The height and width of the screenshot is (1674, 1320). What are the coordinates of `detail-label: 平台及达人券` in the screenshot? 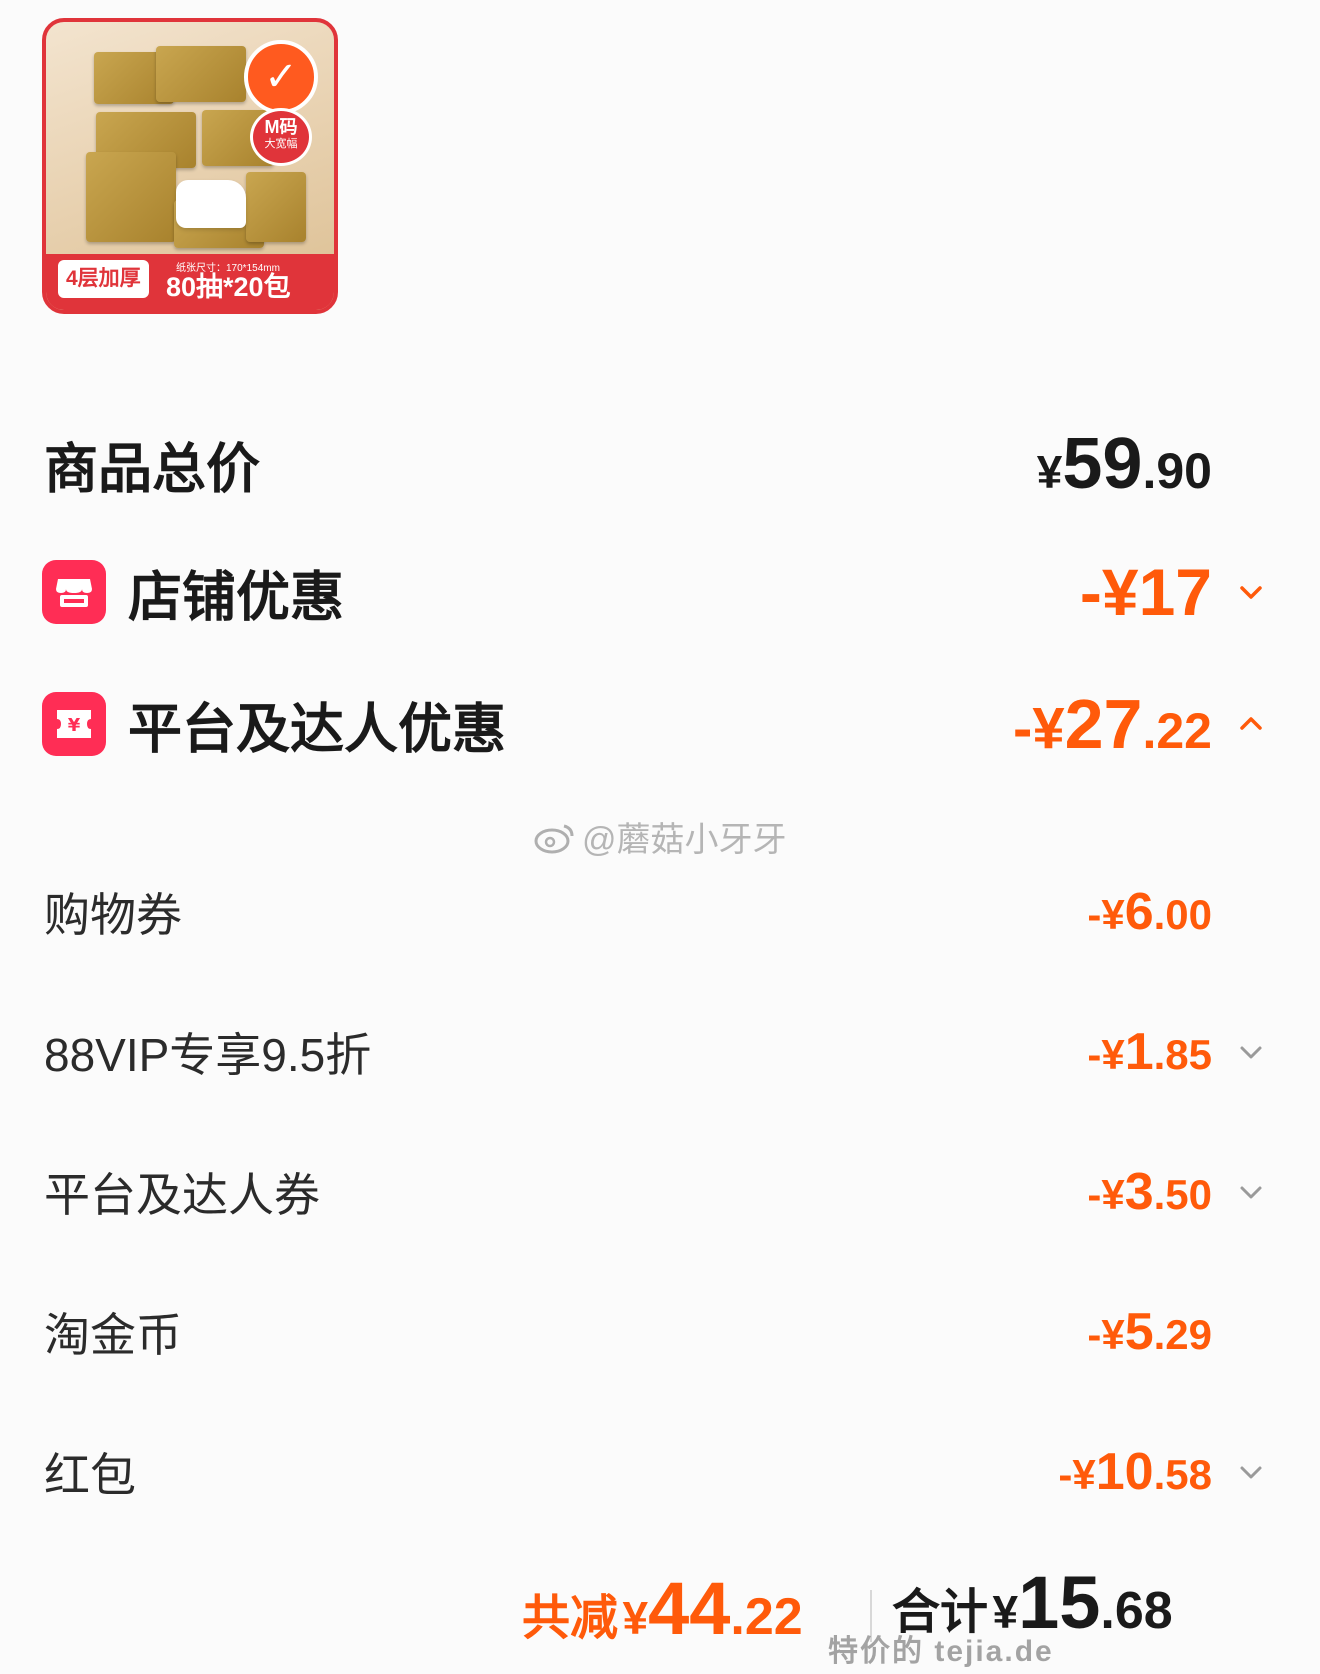 It's located at (182, 1195).